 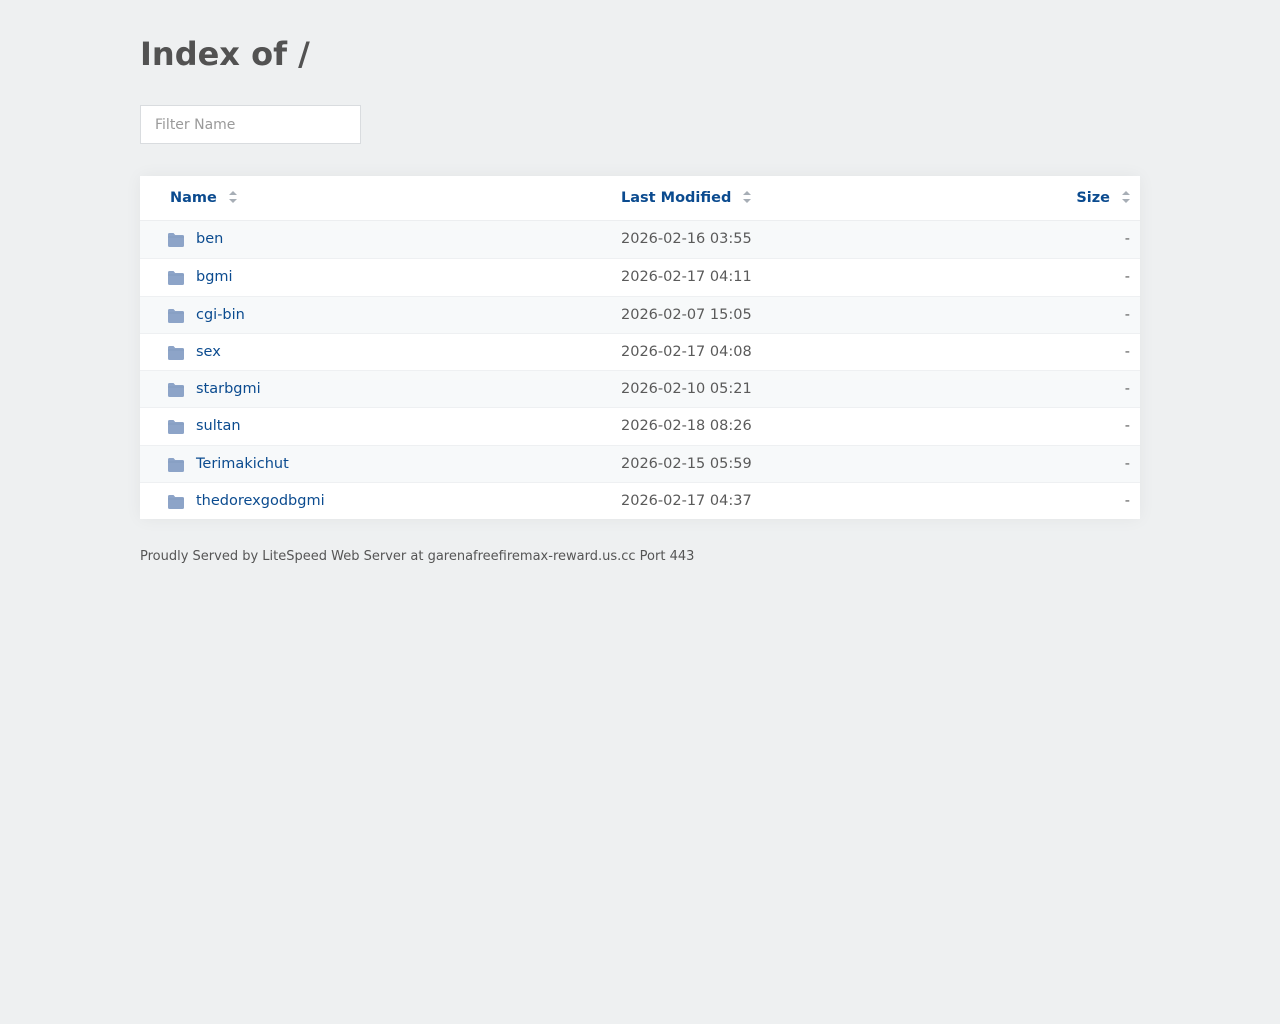 I want to click on folder-link: ben, so click(x=209, y=239).